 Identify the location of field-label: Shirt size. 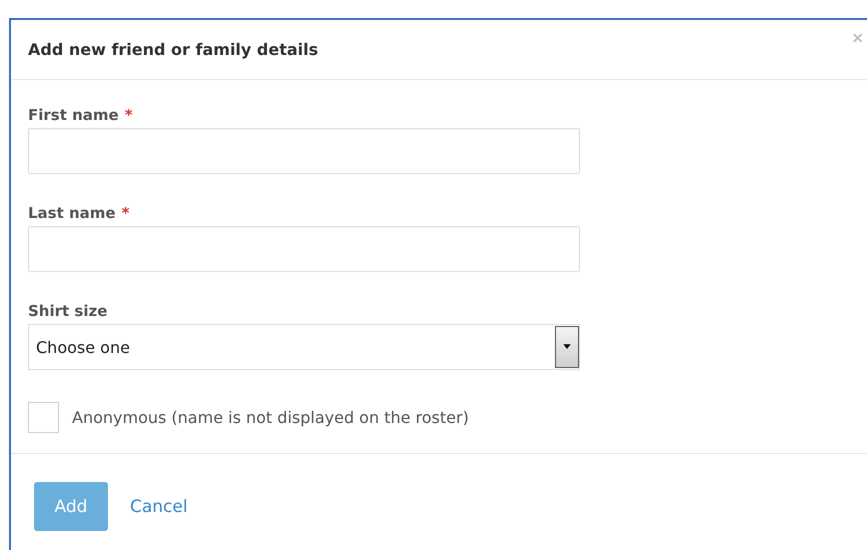
(68, 311).